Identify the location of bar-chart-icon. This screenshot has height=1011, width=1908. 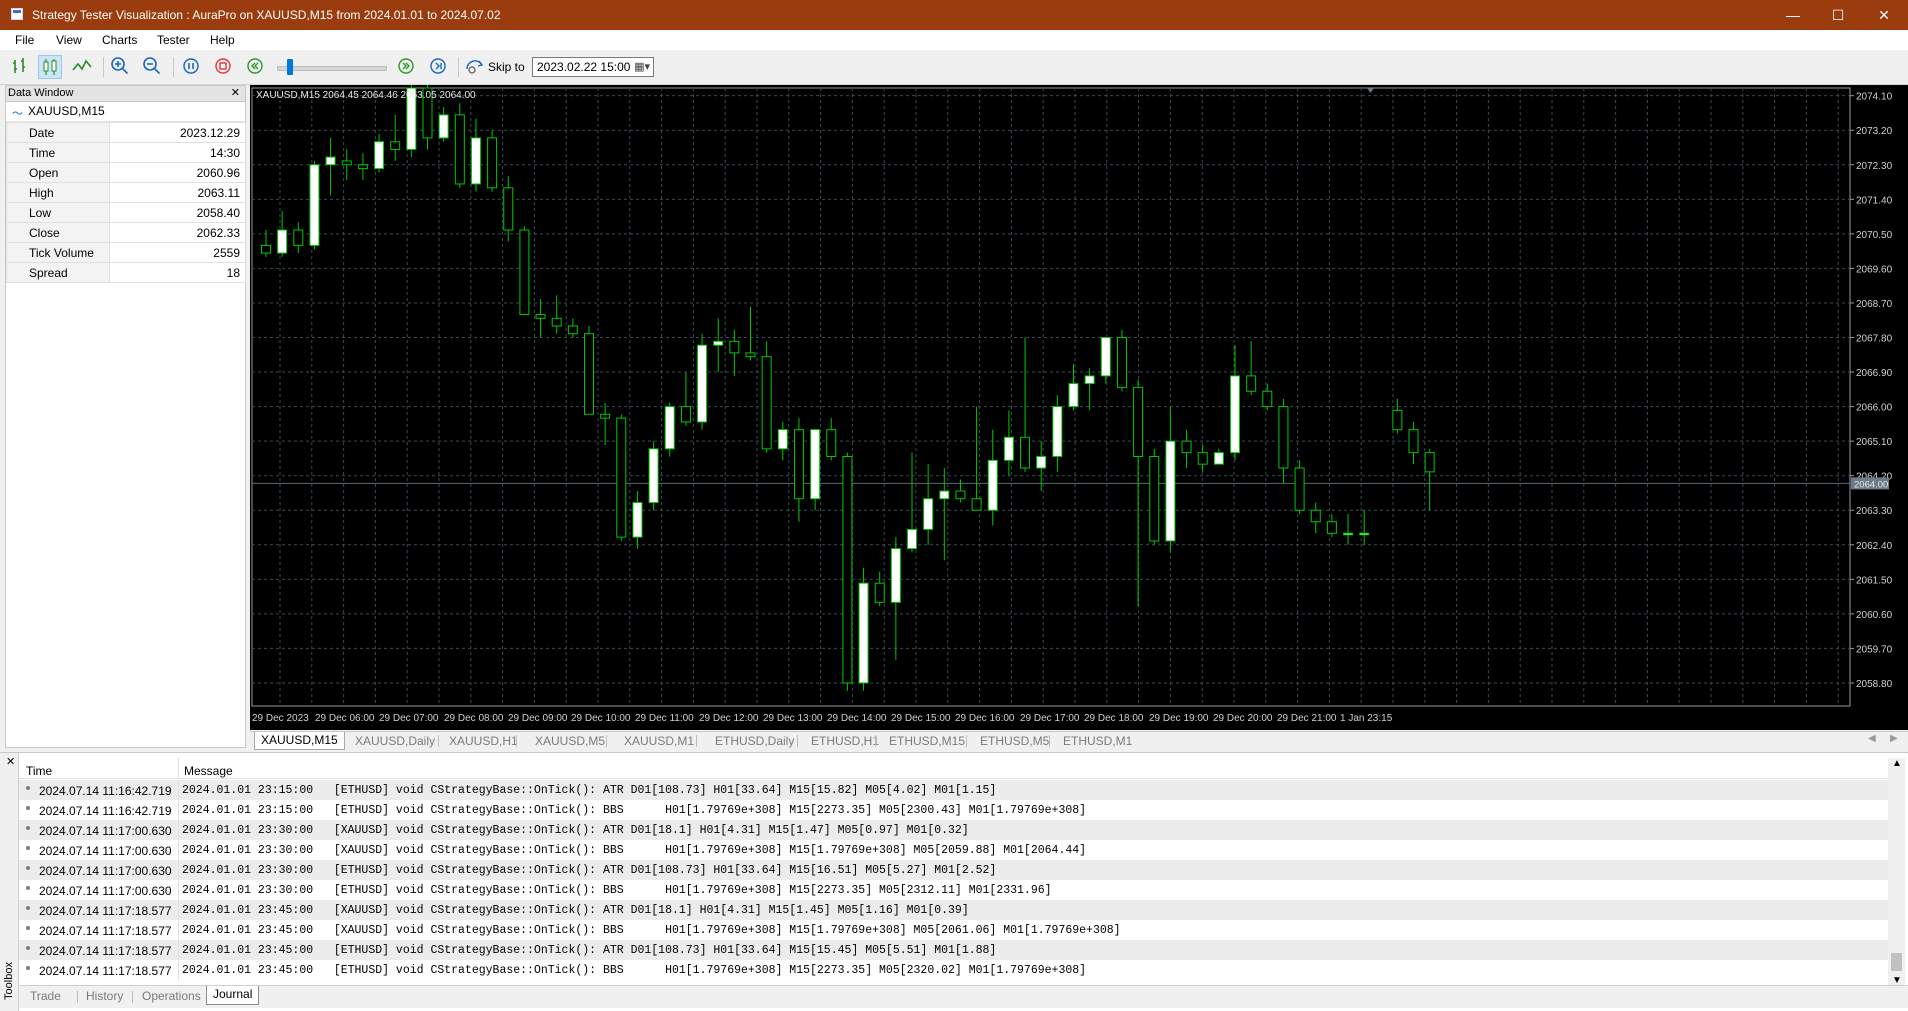
(20, 67).